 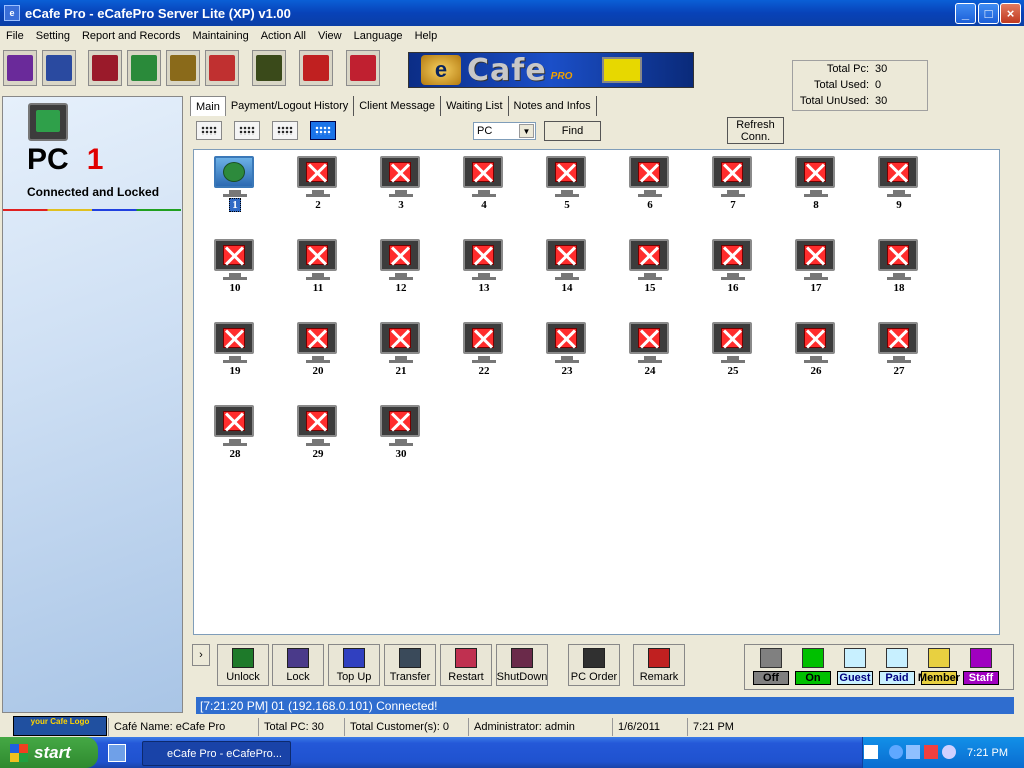 I want to click on money-toolbar-button, so click(x=20, y=68).